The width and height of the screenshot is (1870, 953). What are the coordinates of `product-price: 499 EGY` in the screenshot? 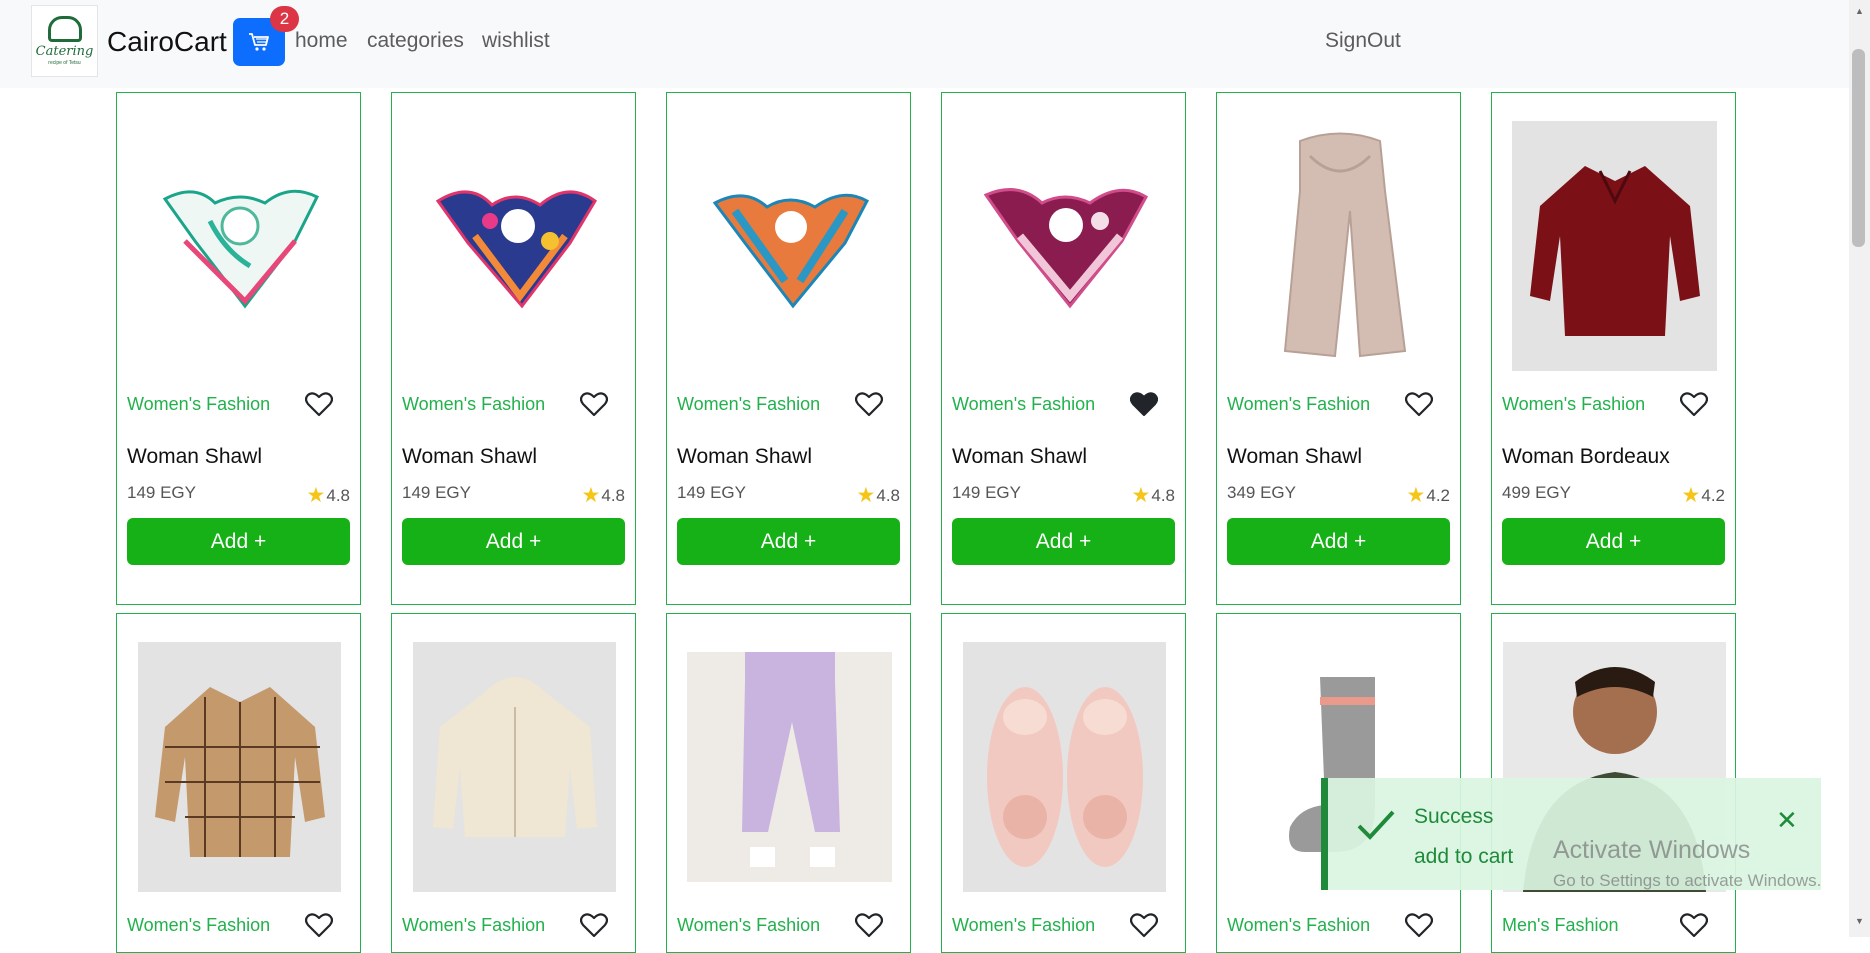 It's located at (1536, 492).